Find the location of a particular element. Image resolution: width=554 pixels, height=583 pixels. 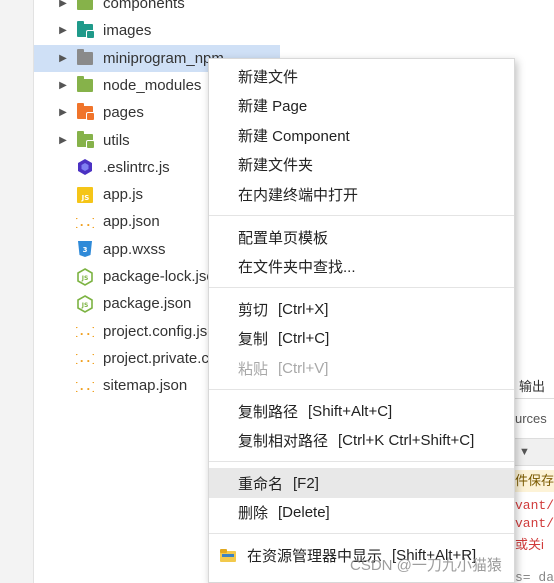

menu-item: 复制相对路径 [Ctrl+K Ctrl+Shift+C] is located at coordinates (361, 441).